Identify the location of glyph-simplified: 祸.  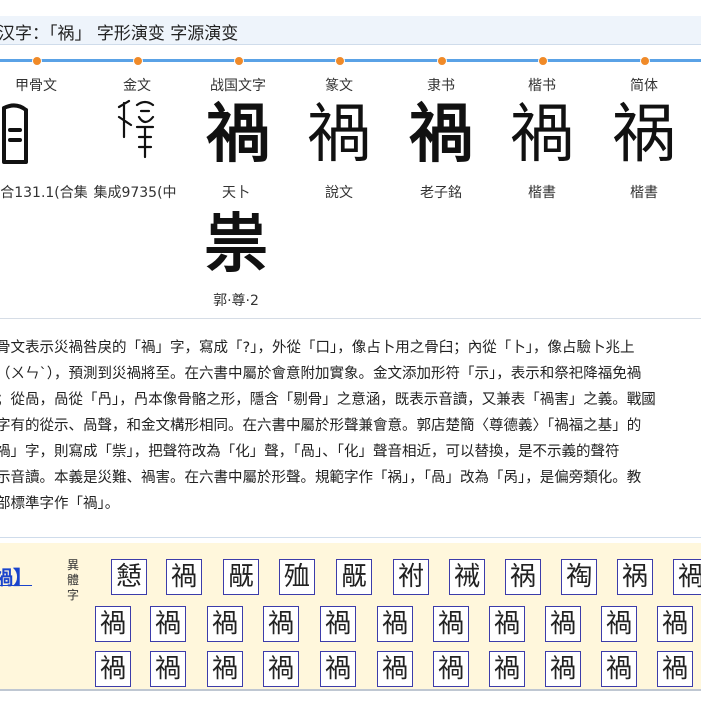
(644, 135).